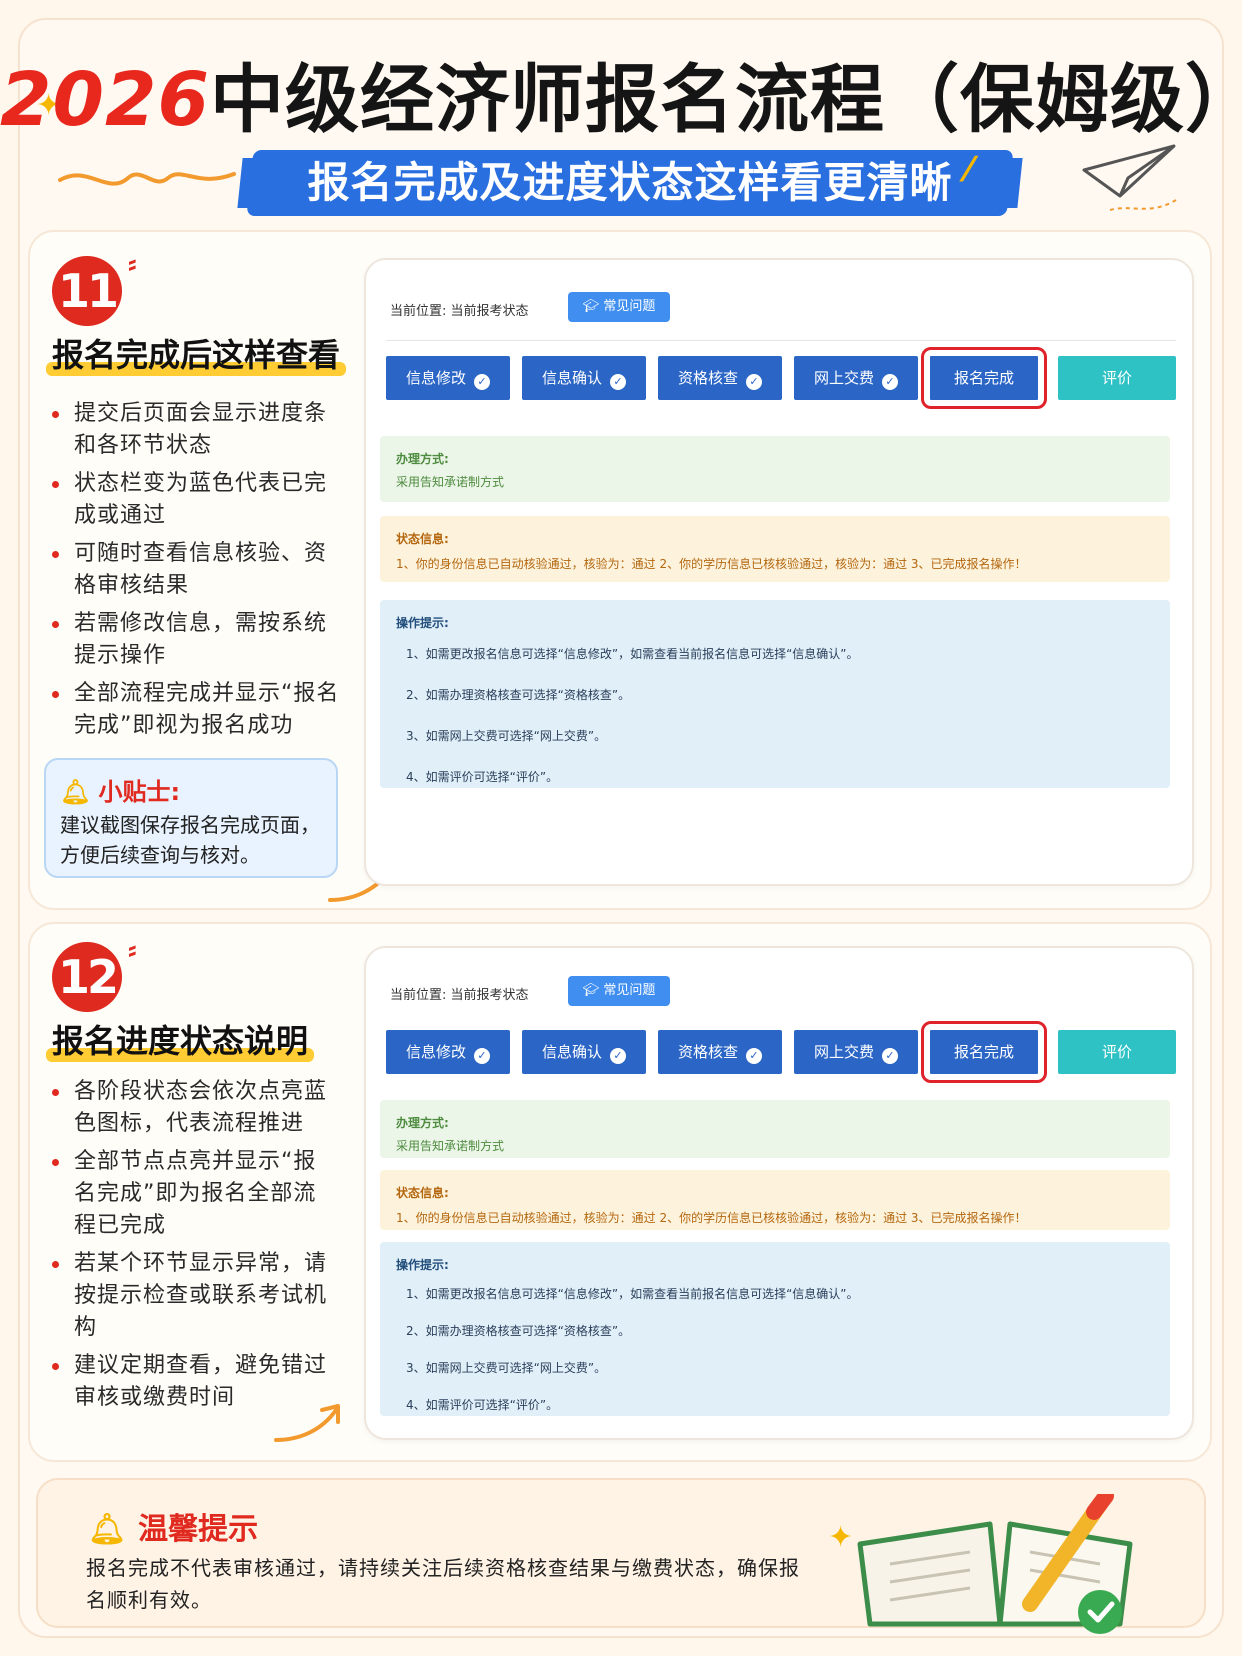  I want to click on list-item: 提交后页面会显示进度条和各环节状态, so click(196, 430).